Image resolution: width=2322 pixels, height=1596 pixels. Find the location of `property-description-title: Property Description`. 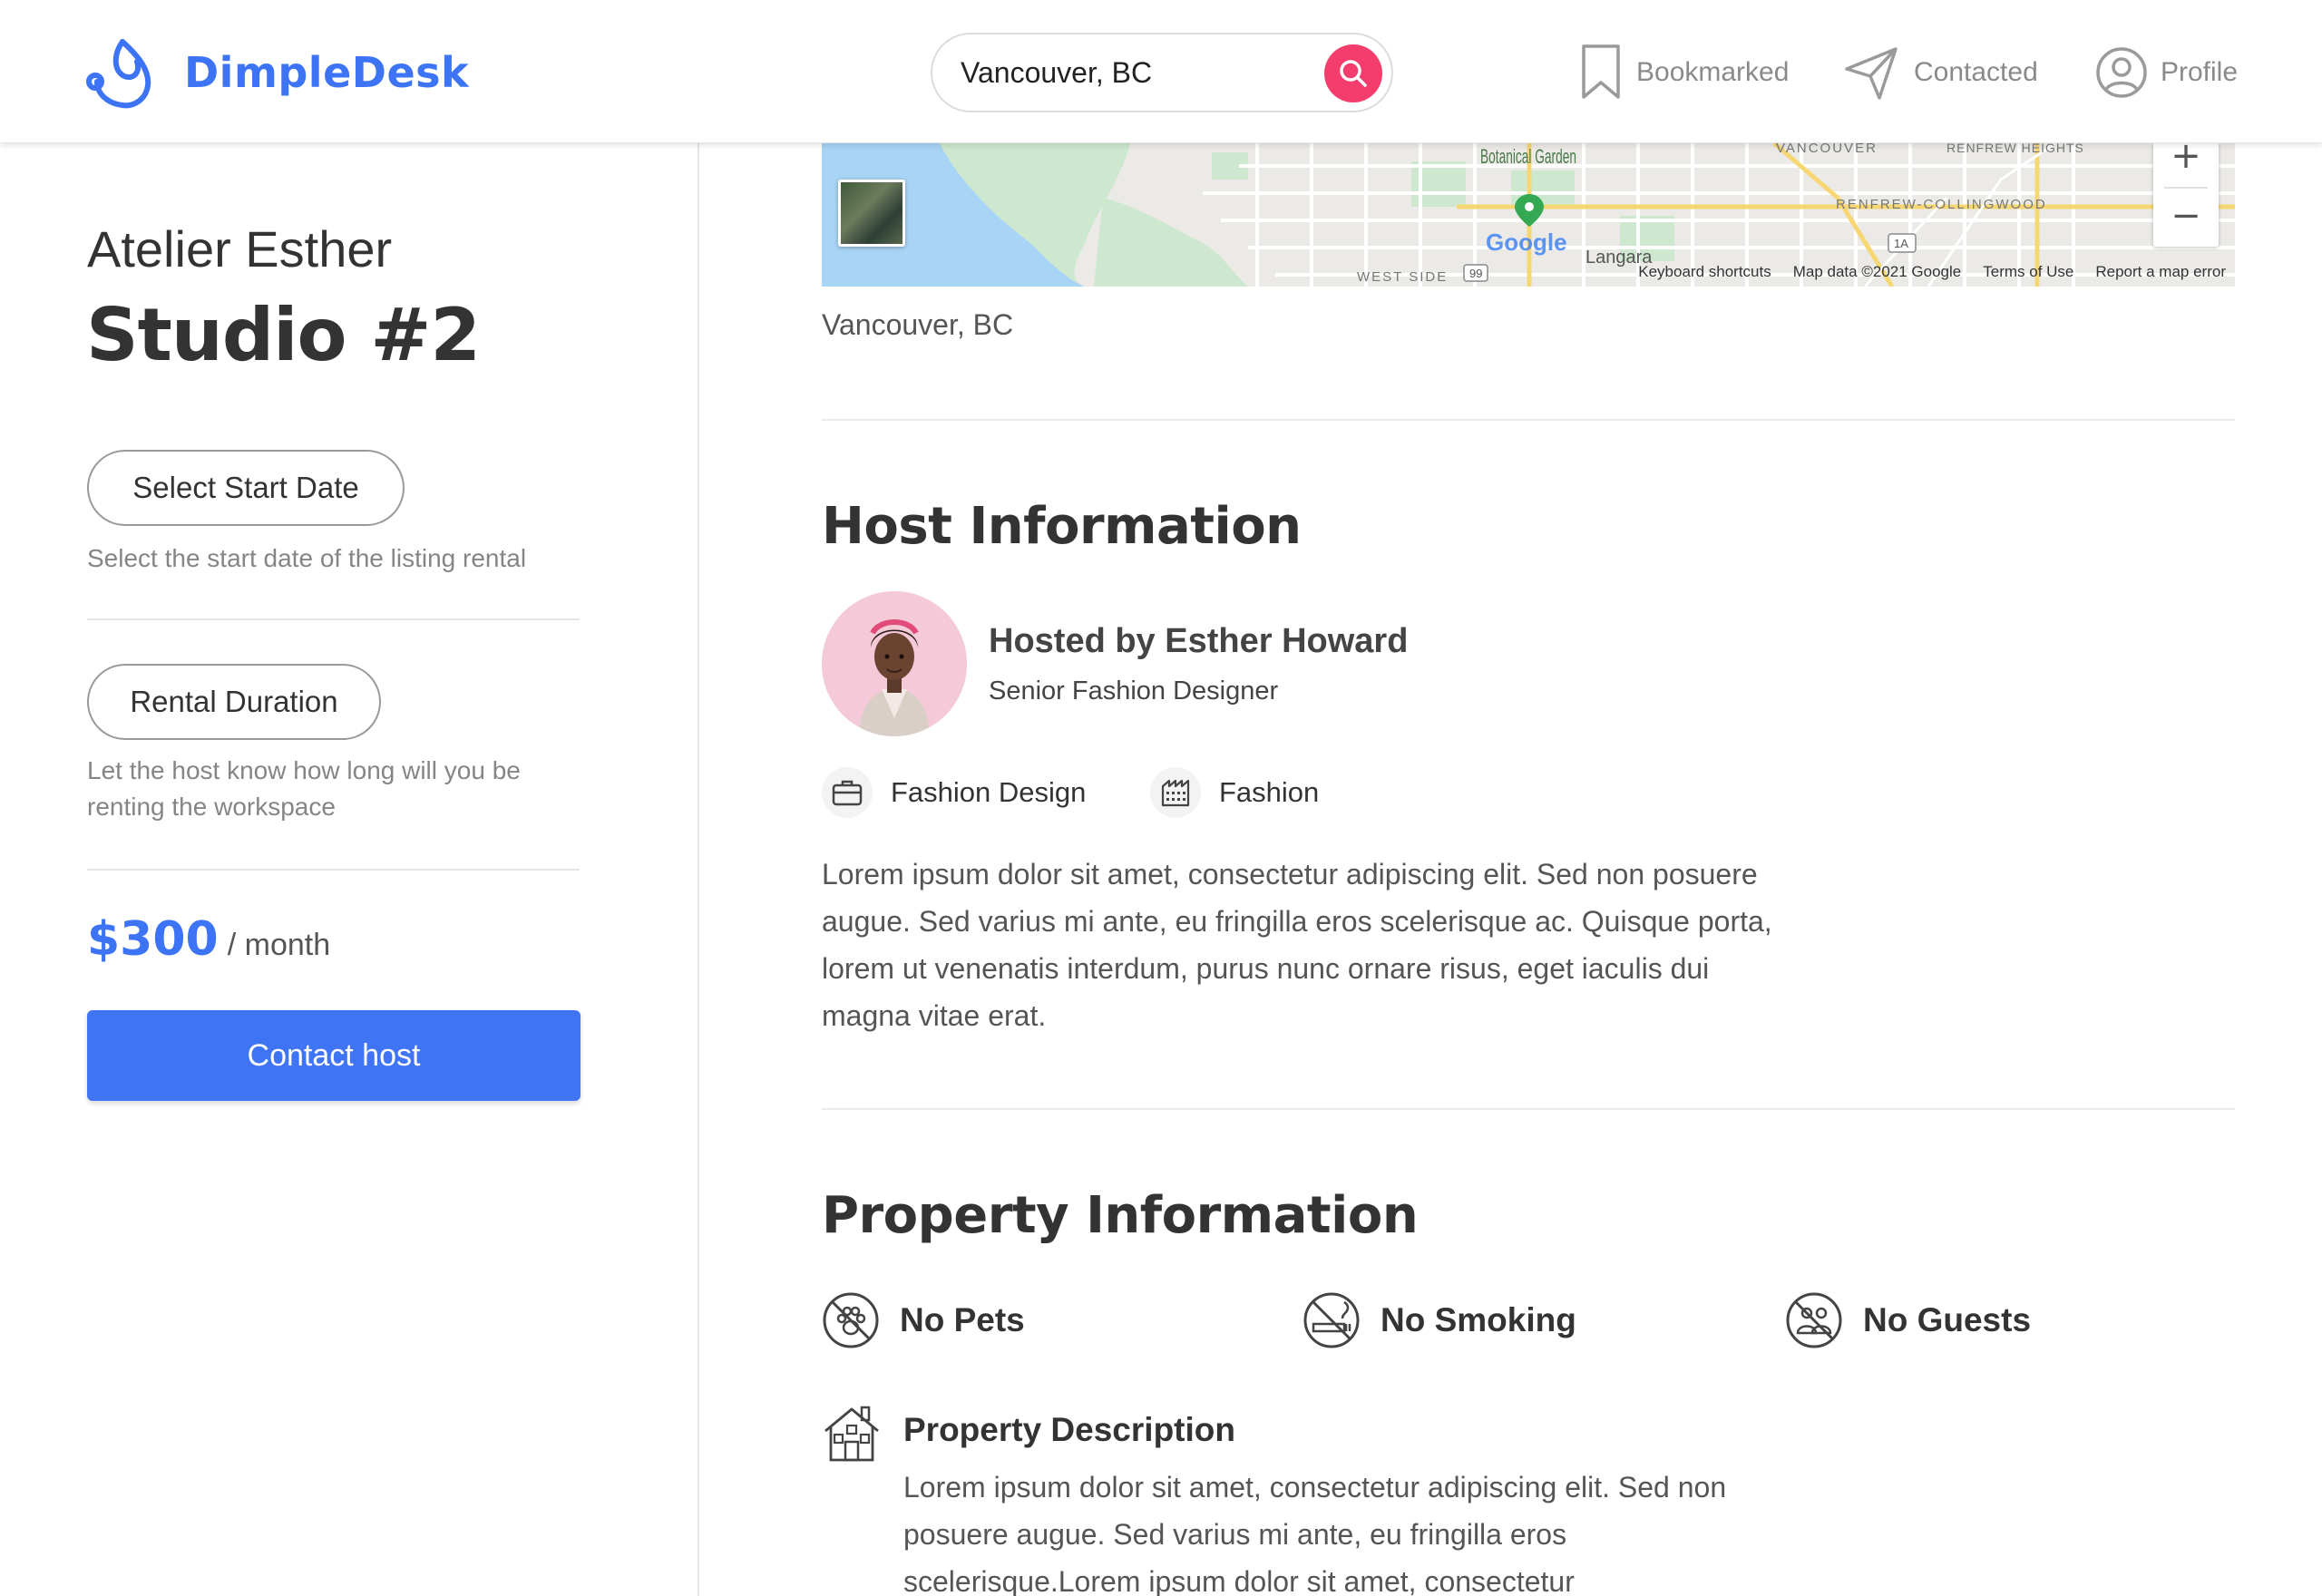

property-description-title: Property Description is located at coordinates (1069, 1429).